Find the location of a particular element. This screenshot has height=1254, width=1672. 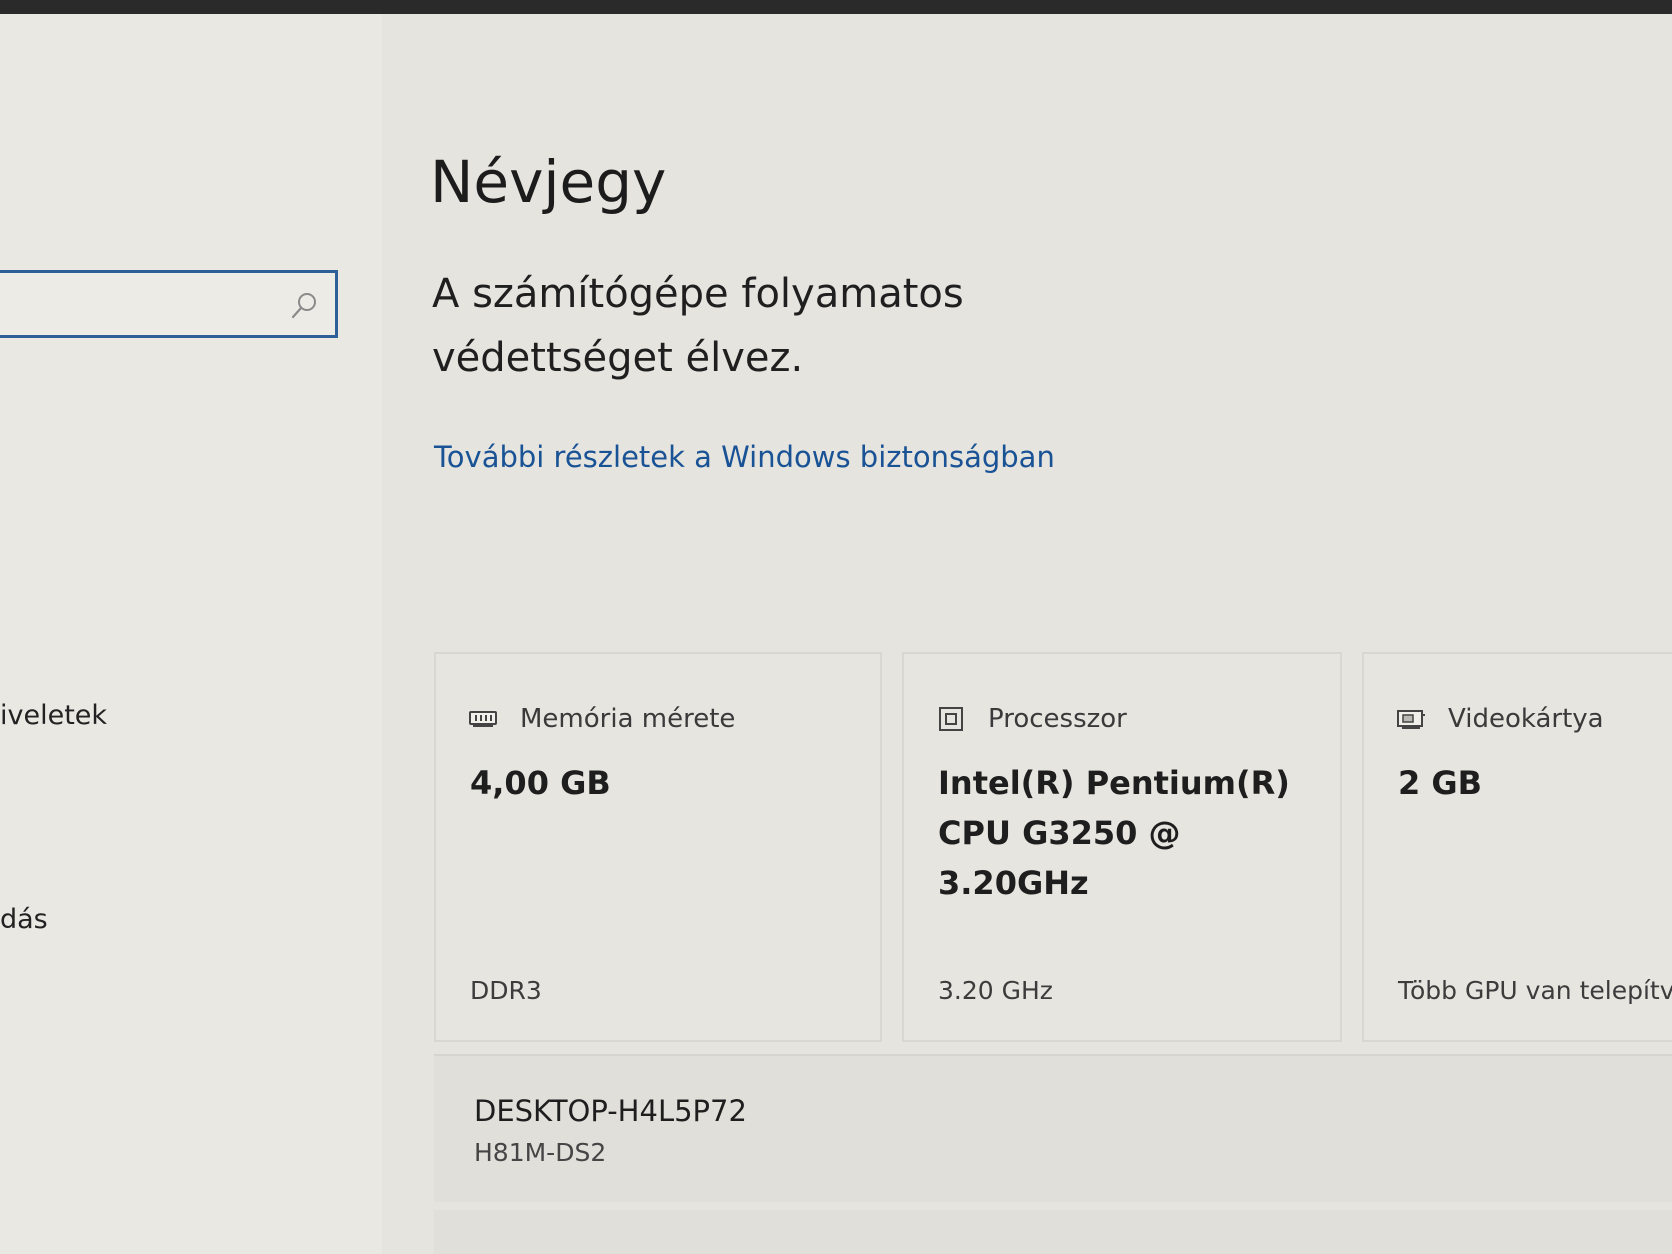

processor-icon is located at coordinates (951, 719).